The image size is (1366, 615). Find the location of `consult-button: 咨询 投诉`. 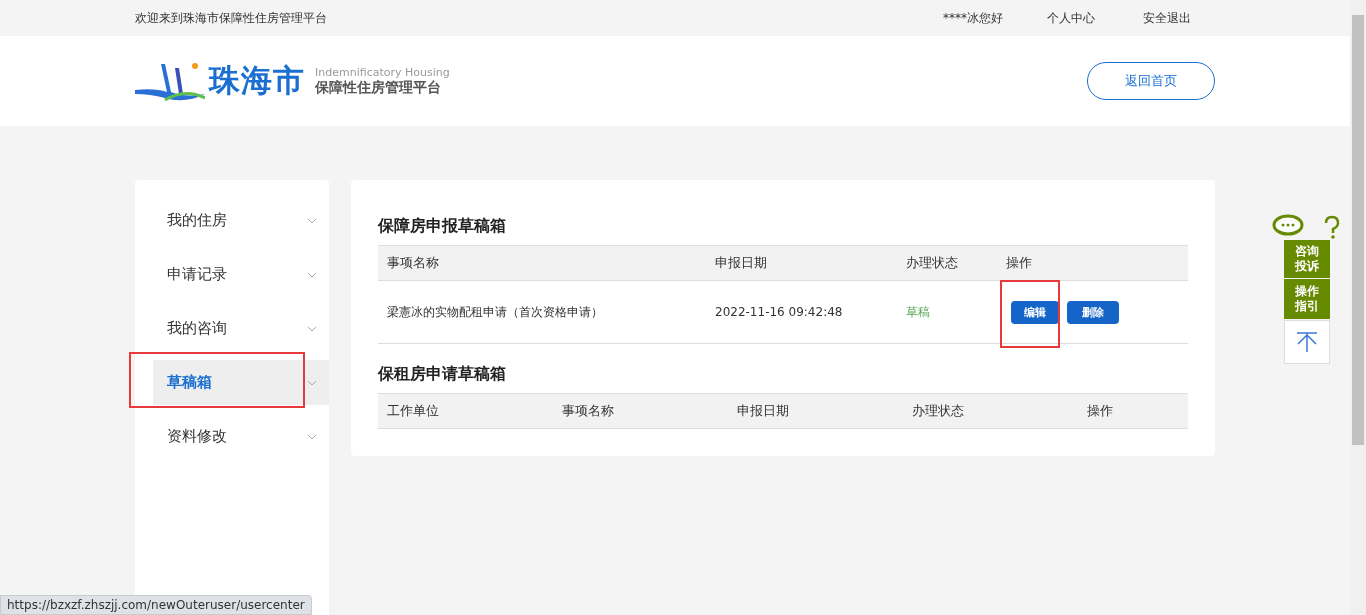

consult-button: 咨询 投诉 is located at coordinates (1307, 259).